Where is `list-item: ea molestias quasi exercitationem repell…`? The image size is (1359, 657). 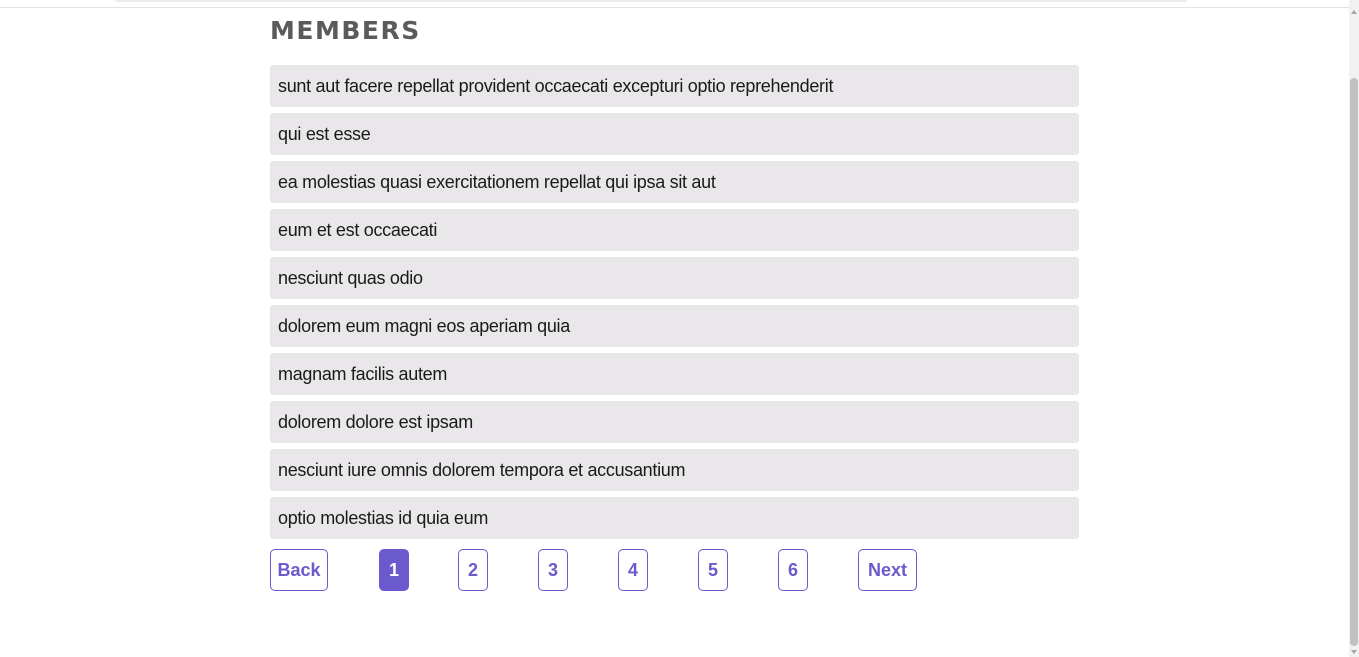
list-item: ea molestias quasi exercitationem repell… is located at coordinates (674, 182).